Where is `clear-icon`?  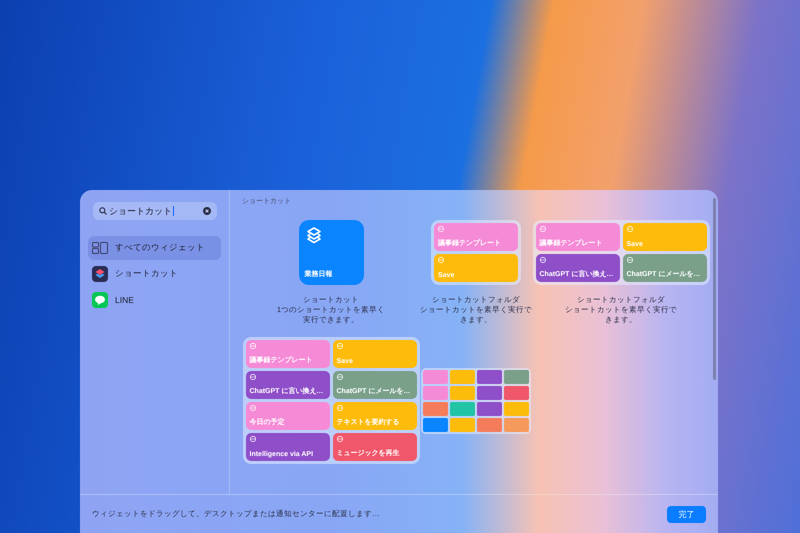
clear-icon is located at coordinates (207, 211).